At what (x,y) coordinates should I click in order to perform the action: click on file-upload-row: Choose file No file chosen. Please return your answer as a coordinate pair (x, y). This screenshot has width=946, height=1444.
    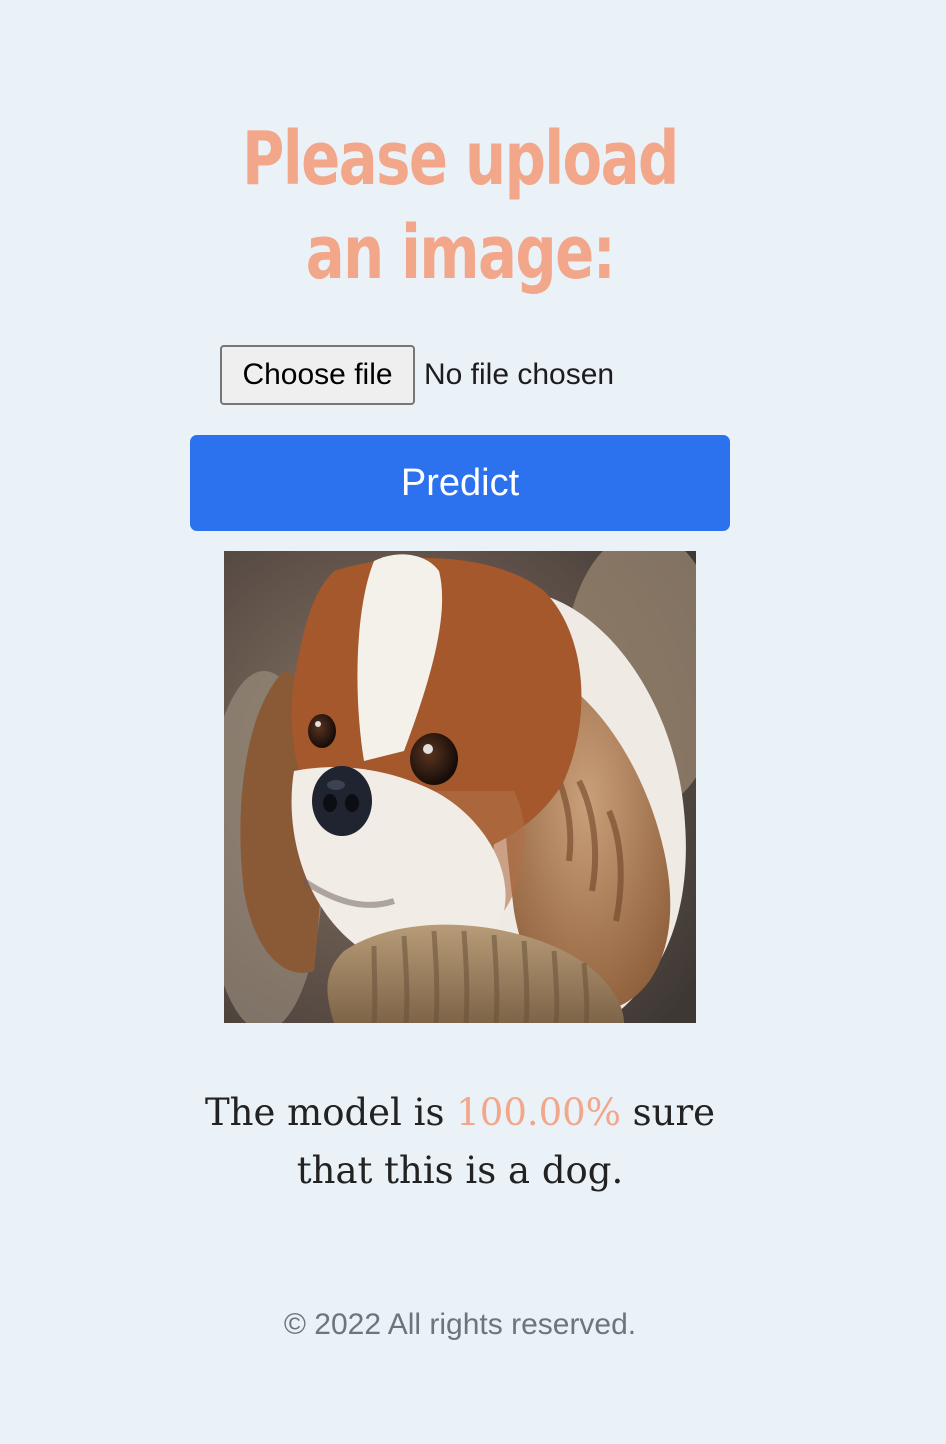
    Looking at the image, I should click on (417, 375).